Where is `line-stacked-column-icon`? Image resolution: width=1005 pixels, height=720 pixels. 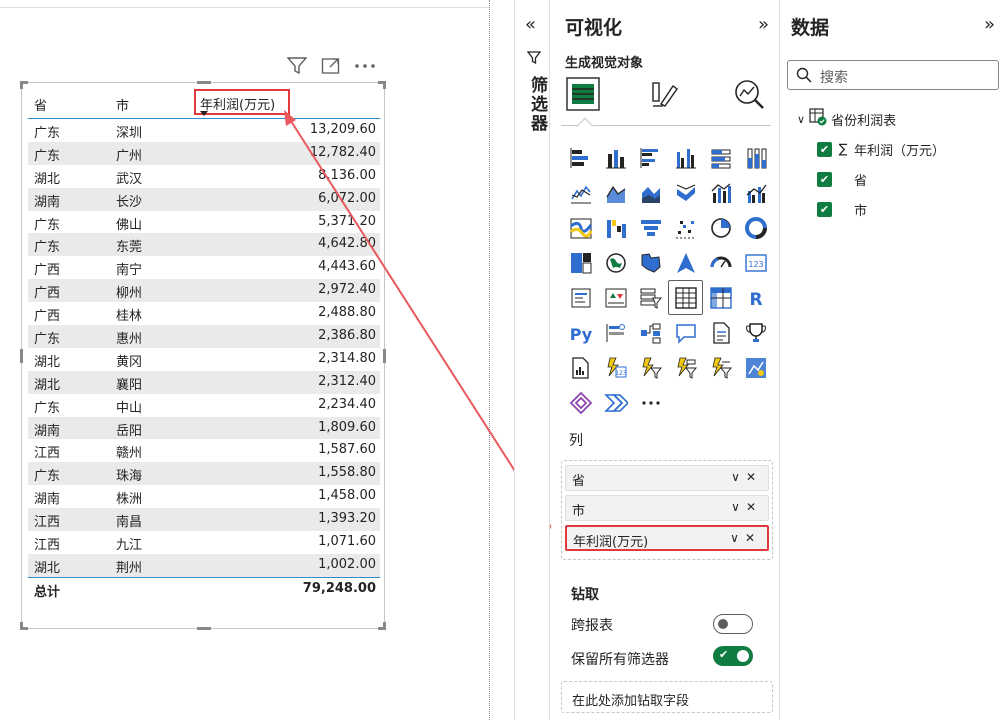
line-stacked-column-icon is located at coordinates (720, 192).